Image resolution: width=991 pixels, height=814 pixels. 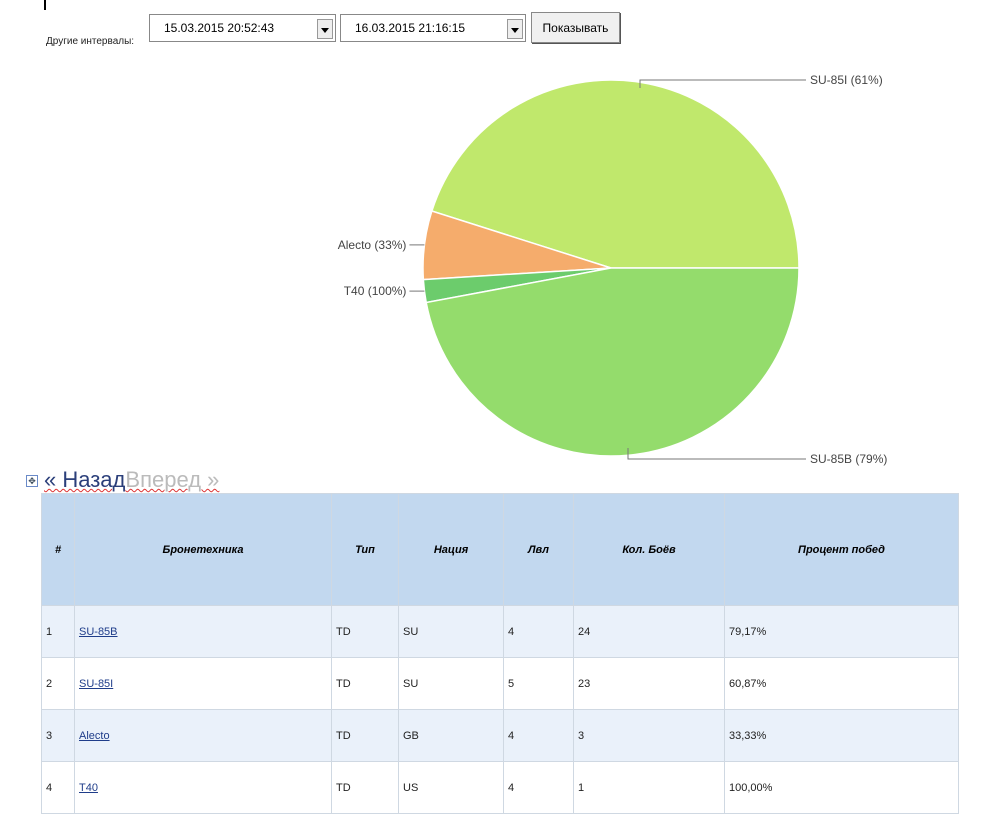 I want to click on slice-label: SU-85B (79%), so click(x=848, y=459).